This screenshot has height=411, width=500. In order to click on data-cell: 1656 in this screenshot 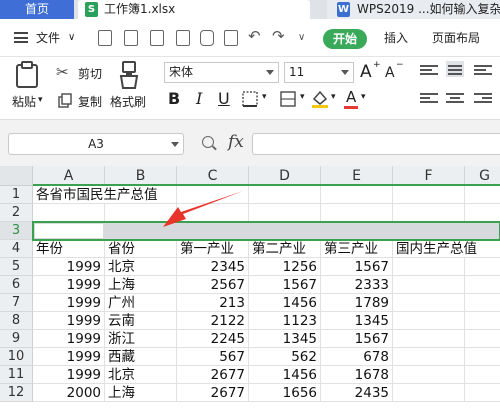, I will do `click(285, 393)`.